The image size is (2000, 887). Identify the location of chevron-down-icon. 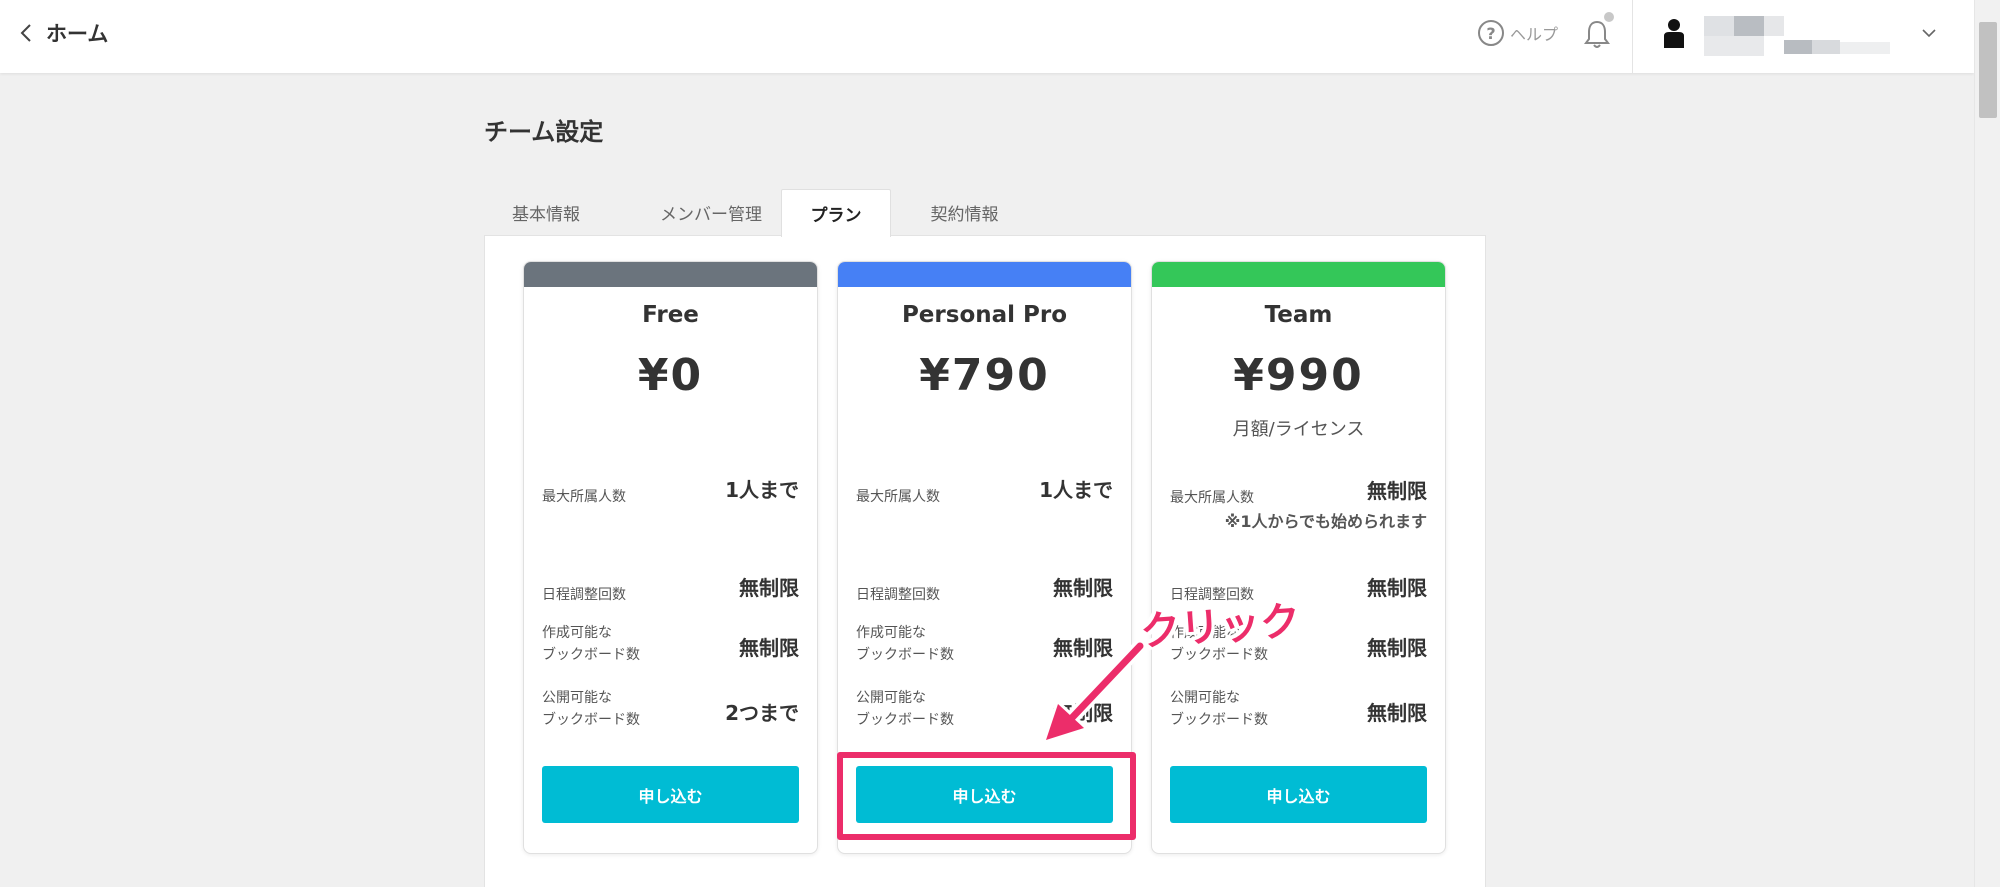
(1929, 33).